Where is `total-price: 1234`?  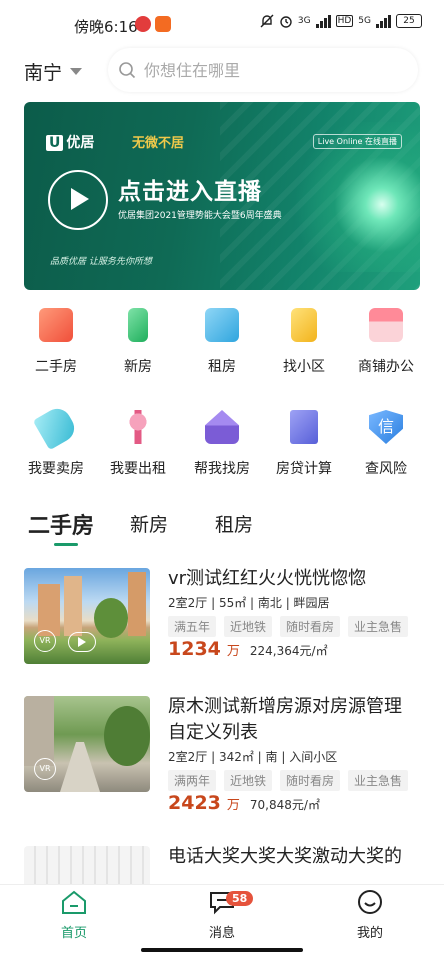 total-price: 1234 is located at coordinates (194, 649).